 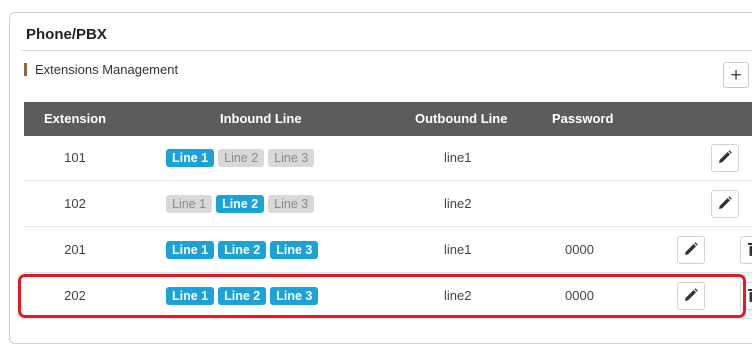 I want to click on section-marker, so click(x=25, y=69).